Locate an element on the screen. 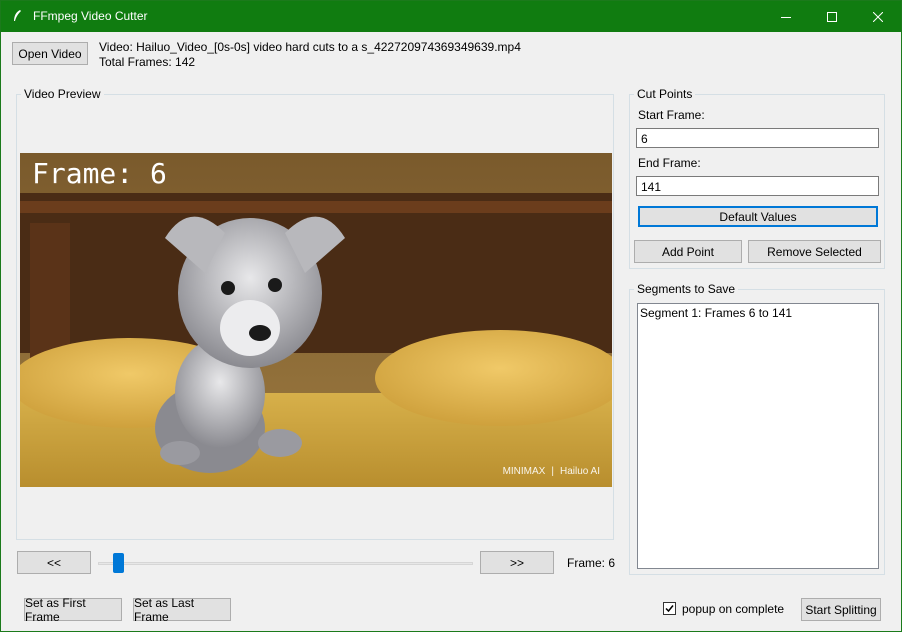 Image resolution: width=902 pixels, height=632 pixels. watermark-minimax: MINIMAX is located at coordinates (524, 471).